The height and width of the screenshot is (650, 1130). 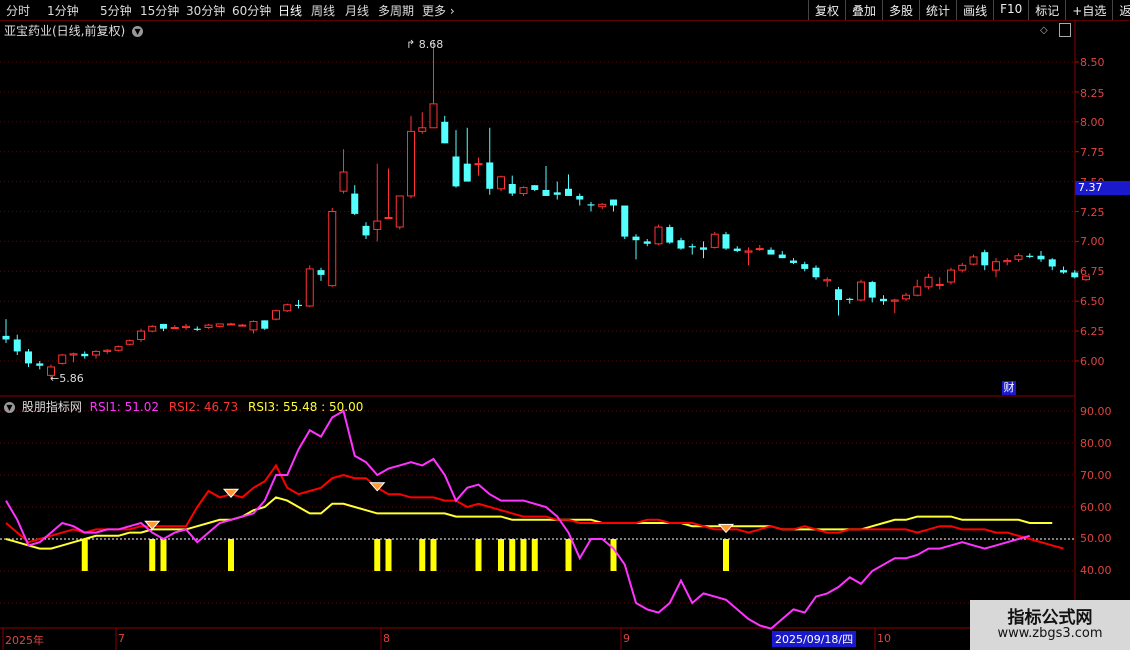 I want to click on current-price-tag: 7.37, so click(x=1102, y=188).